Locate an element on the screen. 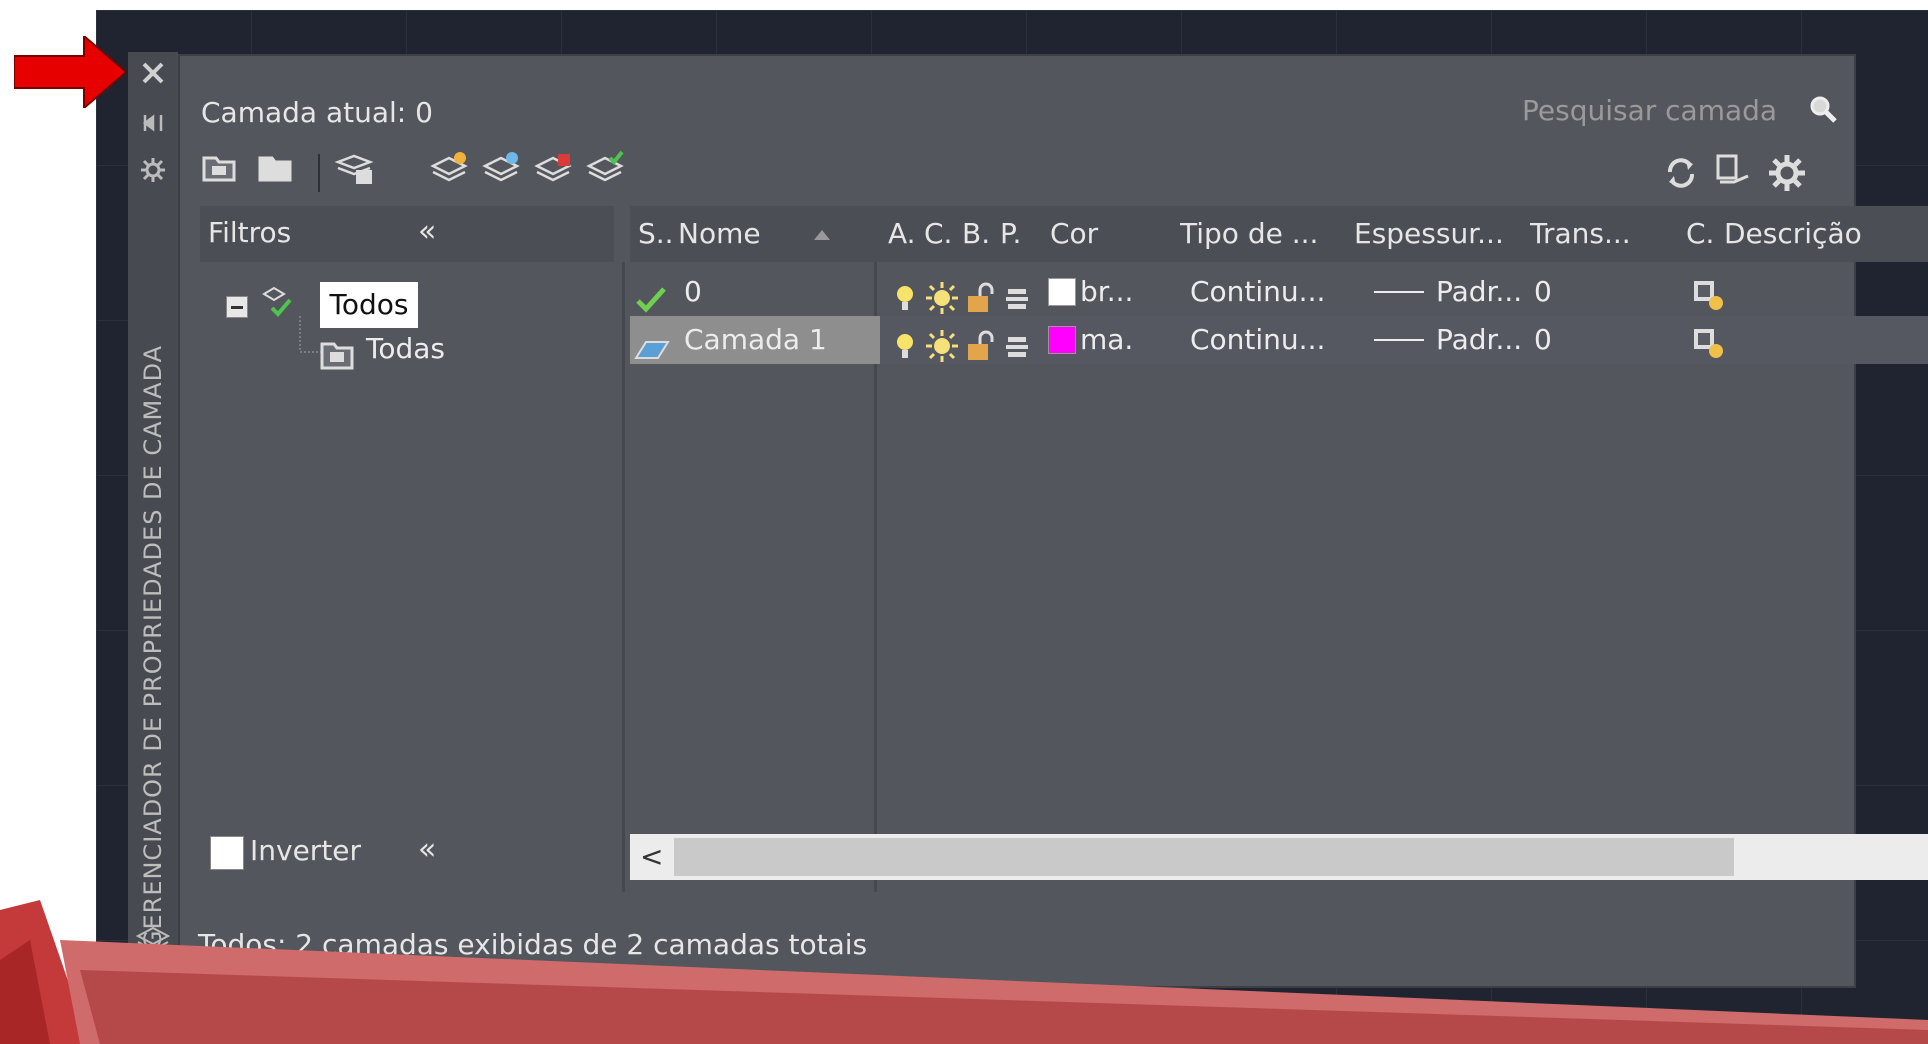 The width and height of the screenshot is (1928, 1044). invert-filter-row: Inverter « is located at coordinates (407, 854).